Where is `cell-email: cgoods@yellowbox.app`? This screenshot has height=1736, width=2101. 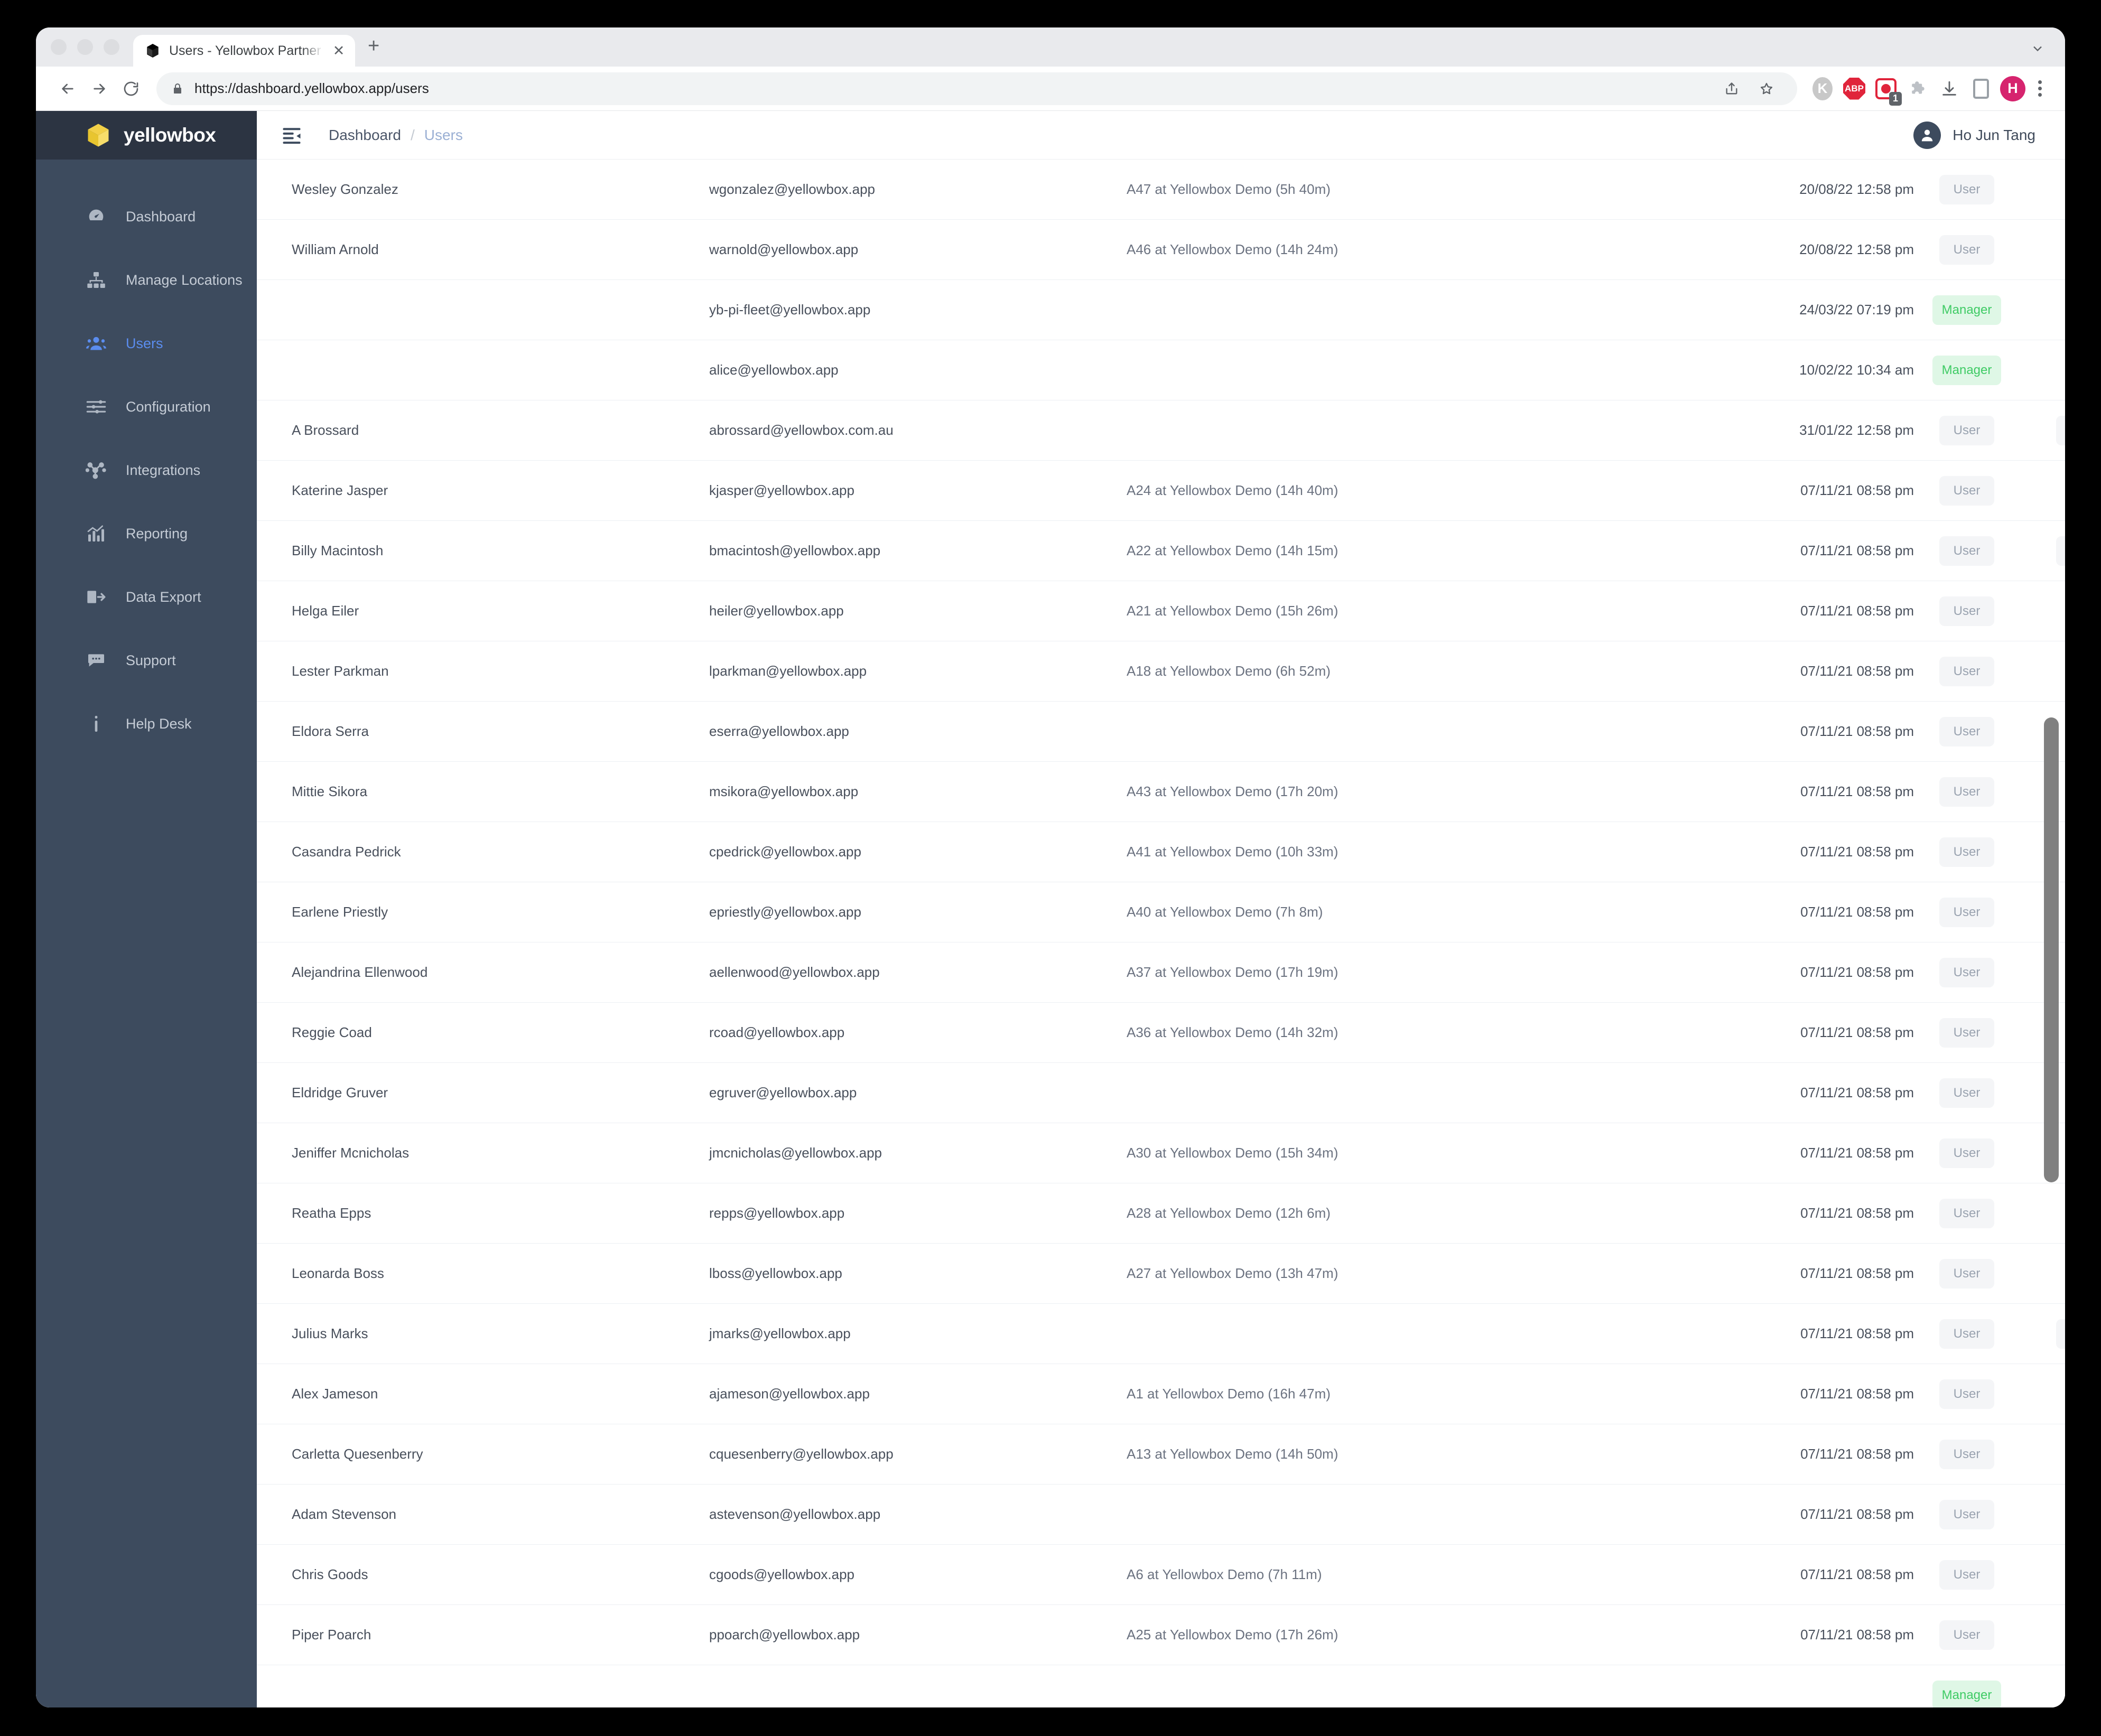 cell-email: cgoods@yellowbox.app is located at coordinates (782, 1574).